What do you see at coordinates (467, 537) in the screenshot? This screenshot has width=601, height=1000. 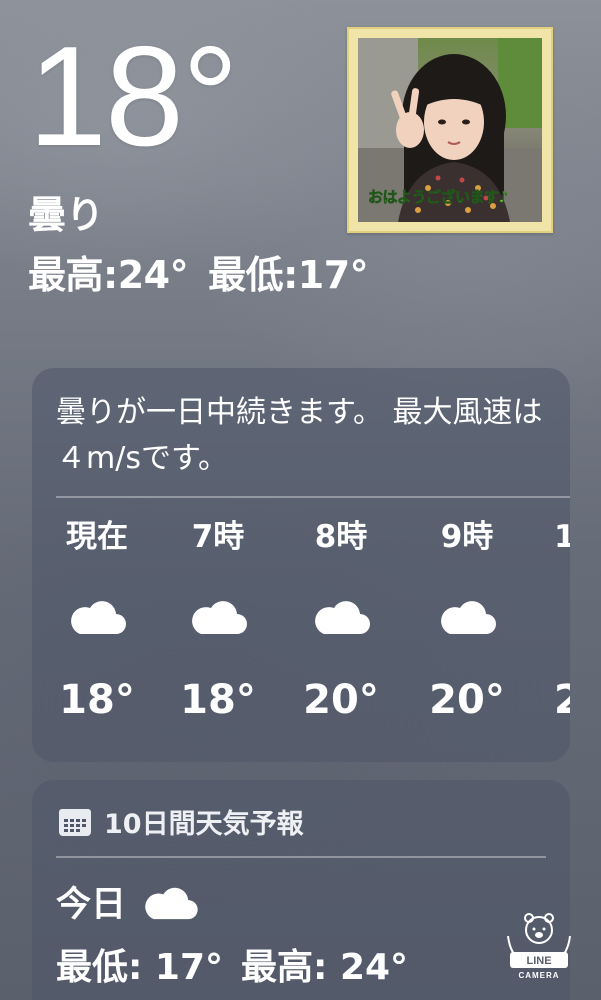 I see `hour-time: 9時` at bounding box center [467, 537].